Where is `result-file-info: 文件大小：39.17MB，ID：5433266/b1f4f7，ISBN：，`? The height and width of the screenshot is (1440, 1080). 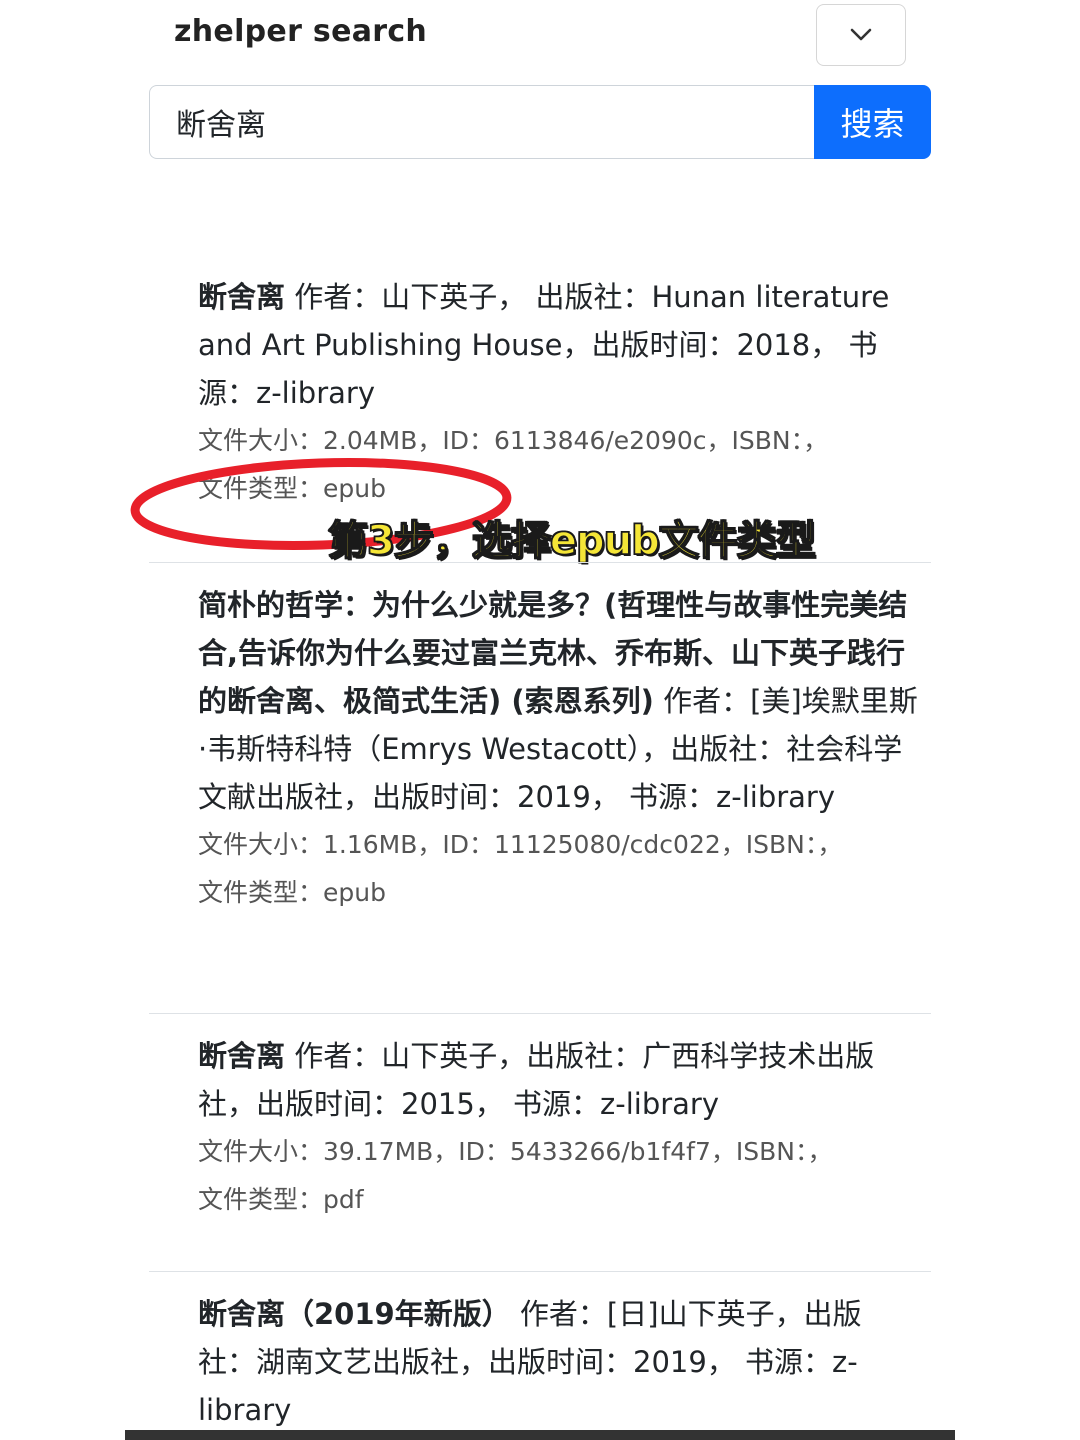
result-file-info: 文件大小：39.17MB，ID：5433266/b1f4f7，ISBN：， is located at coordinates (515, 1151).